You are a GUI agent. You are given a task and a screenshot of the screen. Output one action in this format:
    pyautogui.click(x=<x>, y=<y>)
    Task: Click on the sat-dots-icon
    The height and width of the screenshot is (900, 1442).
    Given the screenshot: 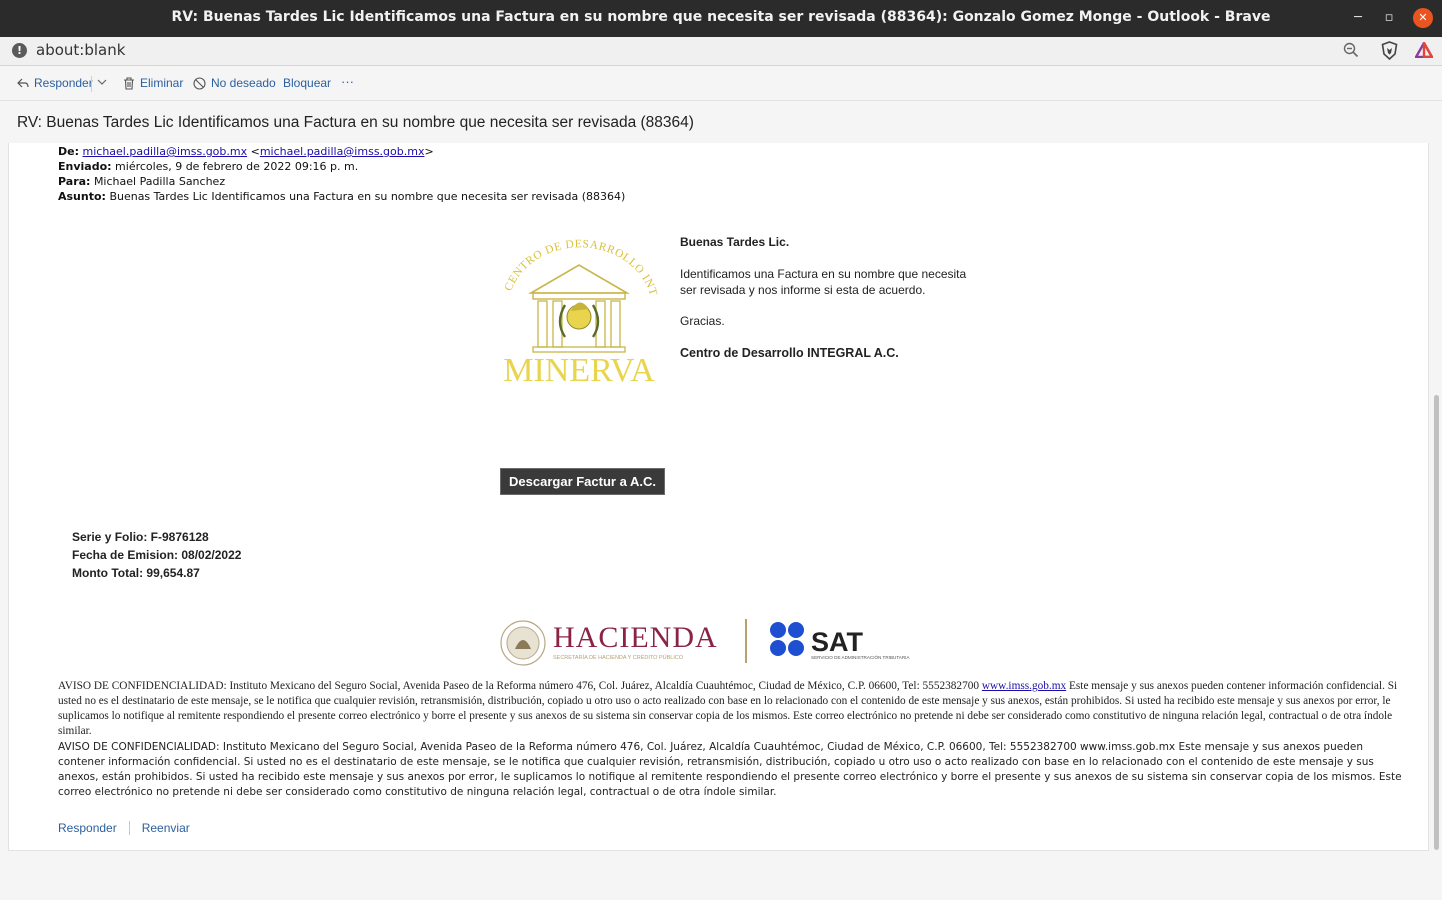 What is the action you would take?
    pyautogui.click(x=787, y=639)
    